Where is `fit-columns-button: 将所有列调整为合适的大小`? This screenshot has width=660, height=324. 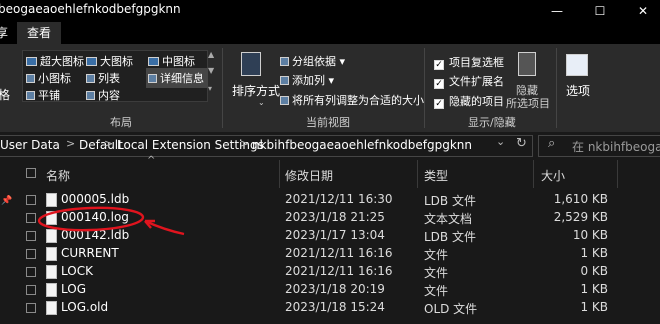 fit-columns-button: 将所有列调整为合适的大小 is located at coordinates (352, 100).